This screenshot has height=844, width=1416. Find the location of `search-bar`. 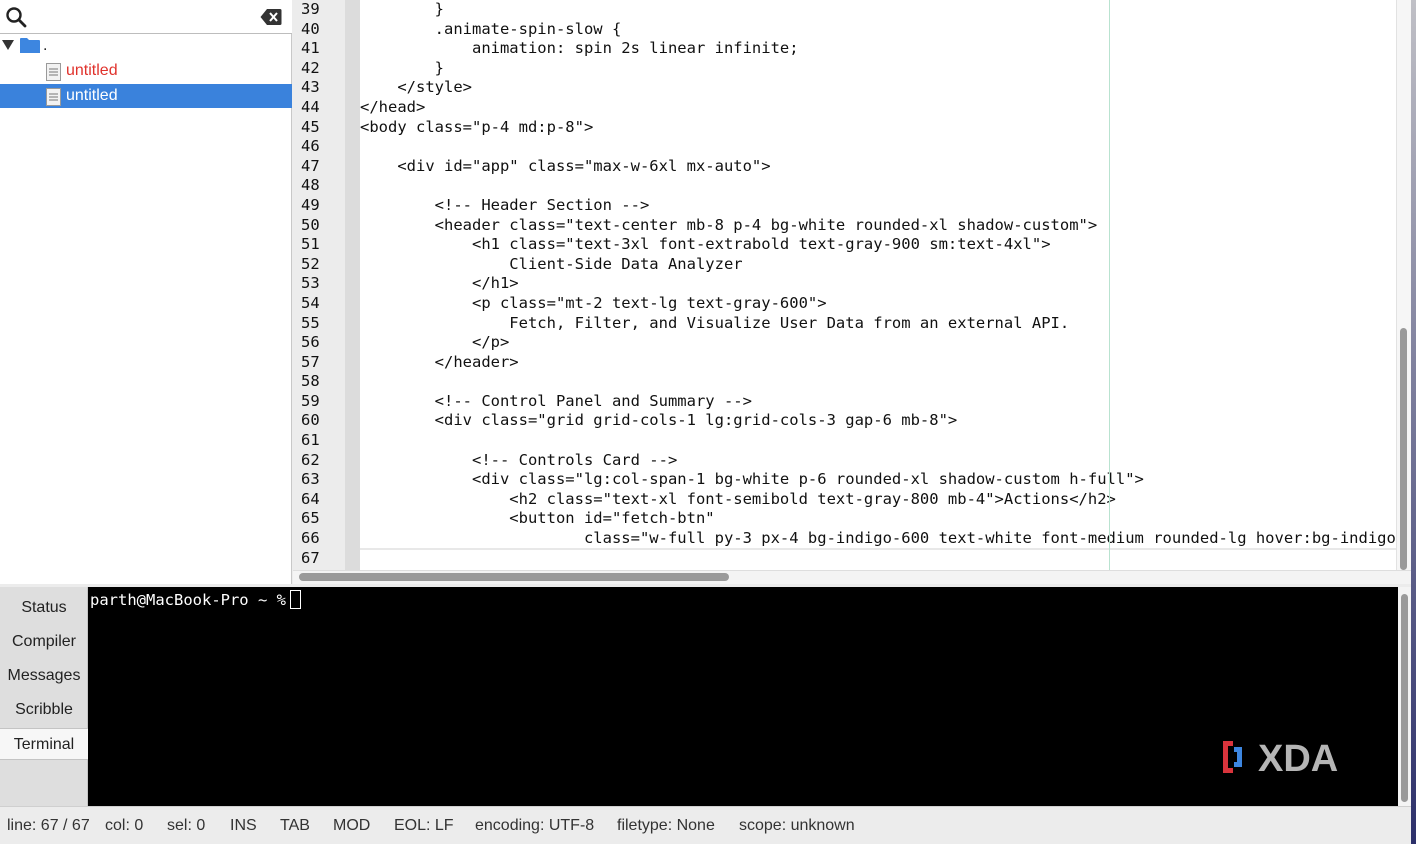

search-bar is located at coordinates (146, 17).